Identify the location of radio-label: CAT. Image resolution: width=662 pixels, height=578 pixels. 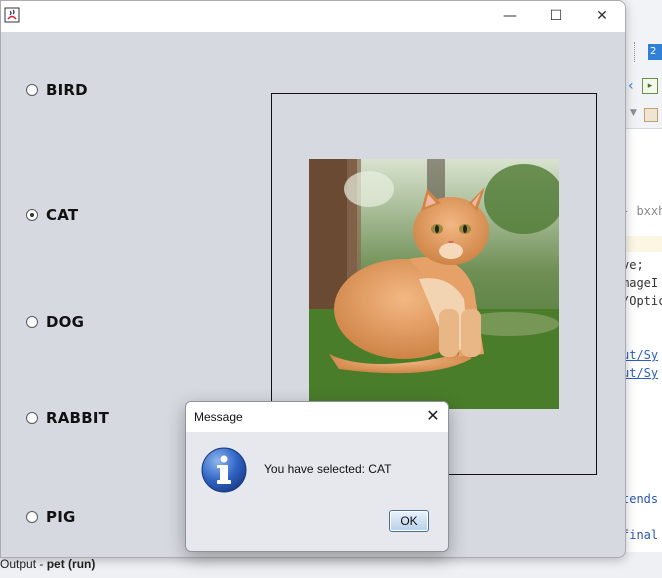
(62, 215).